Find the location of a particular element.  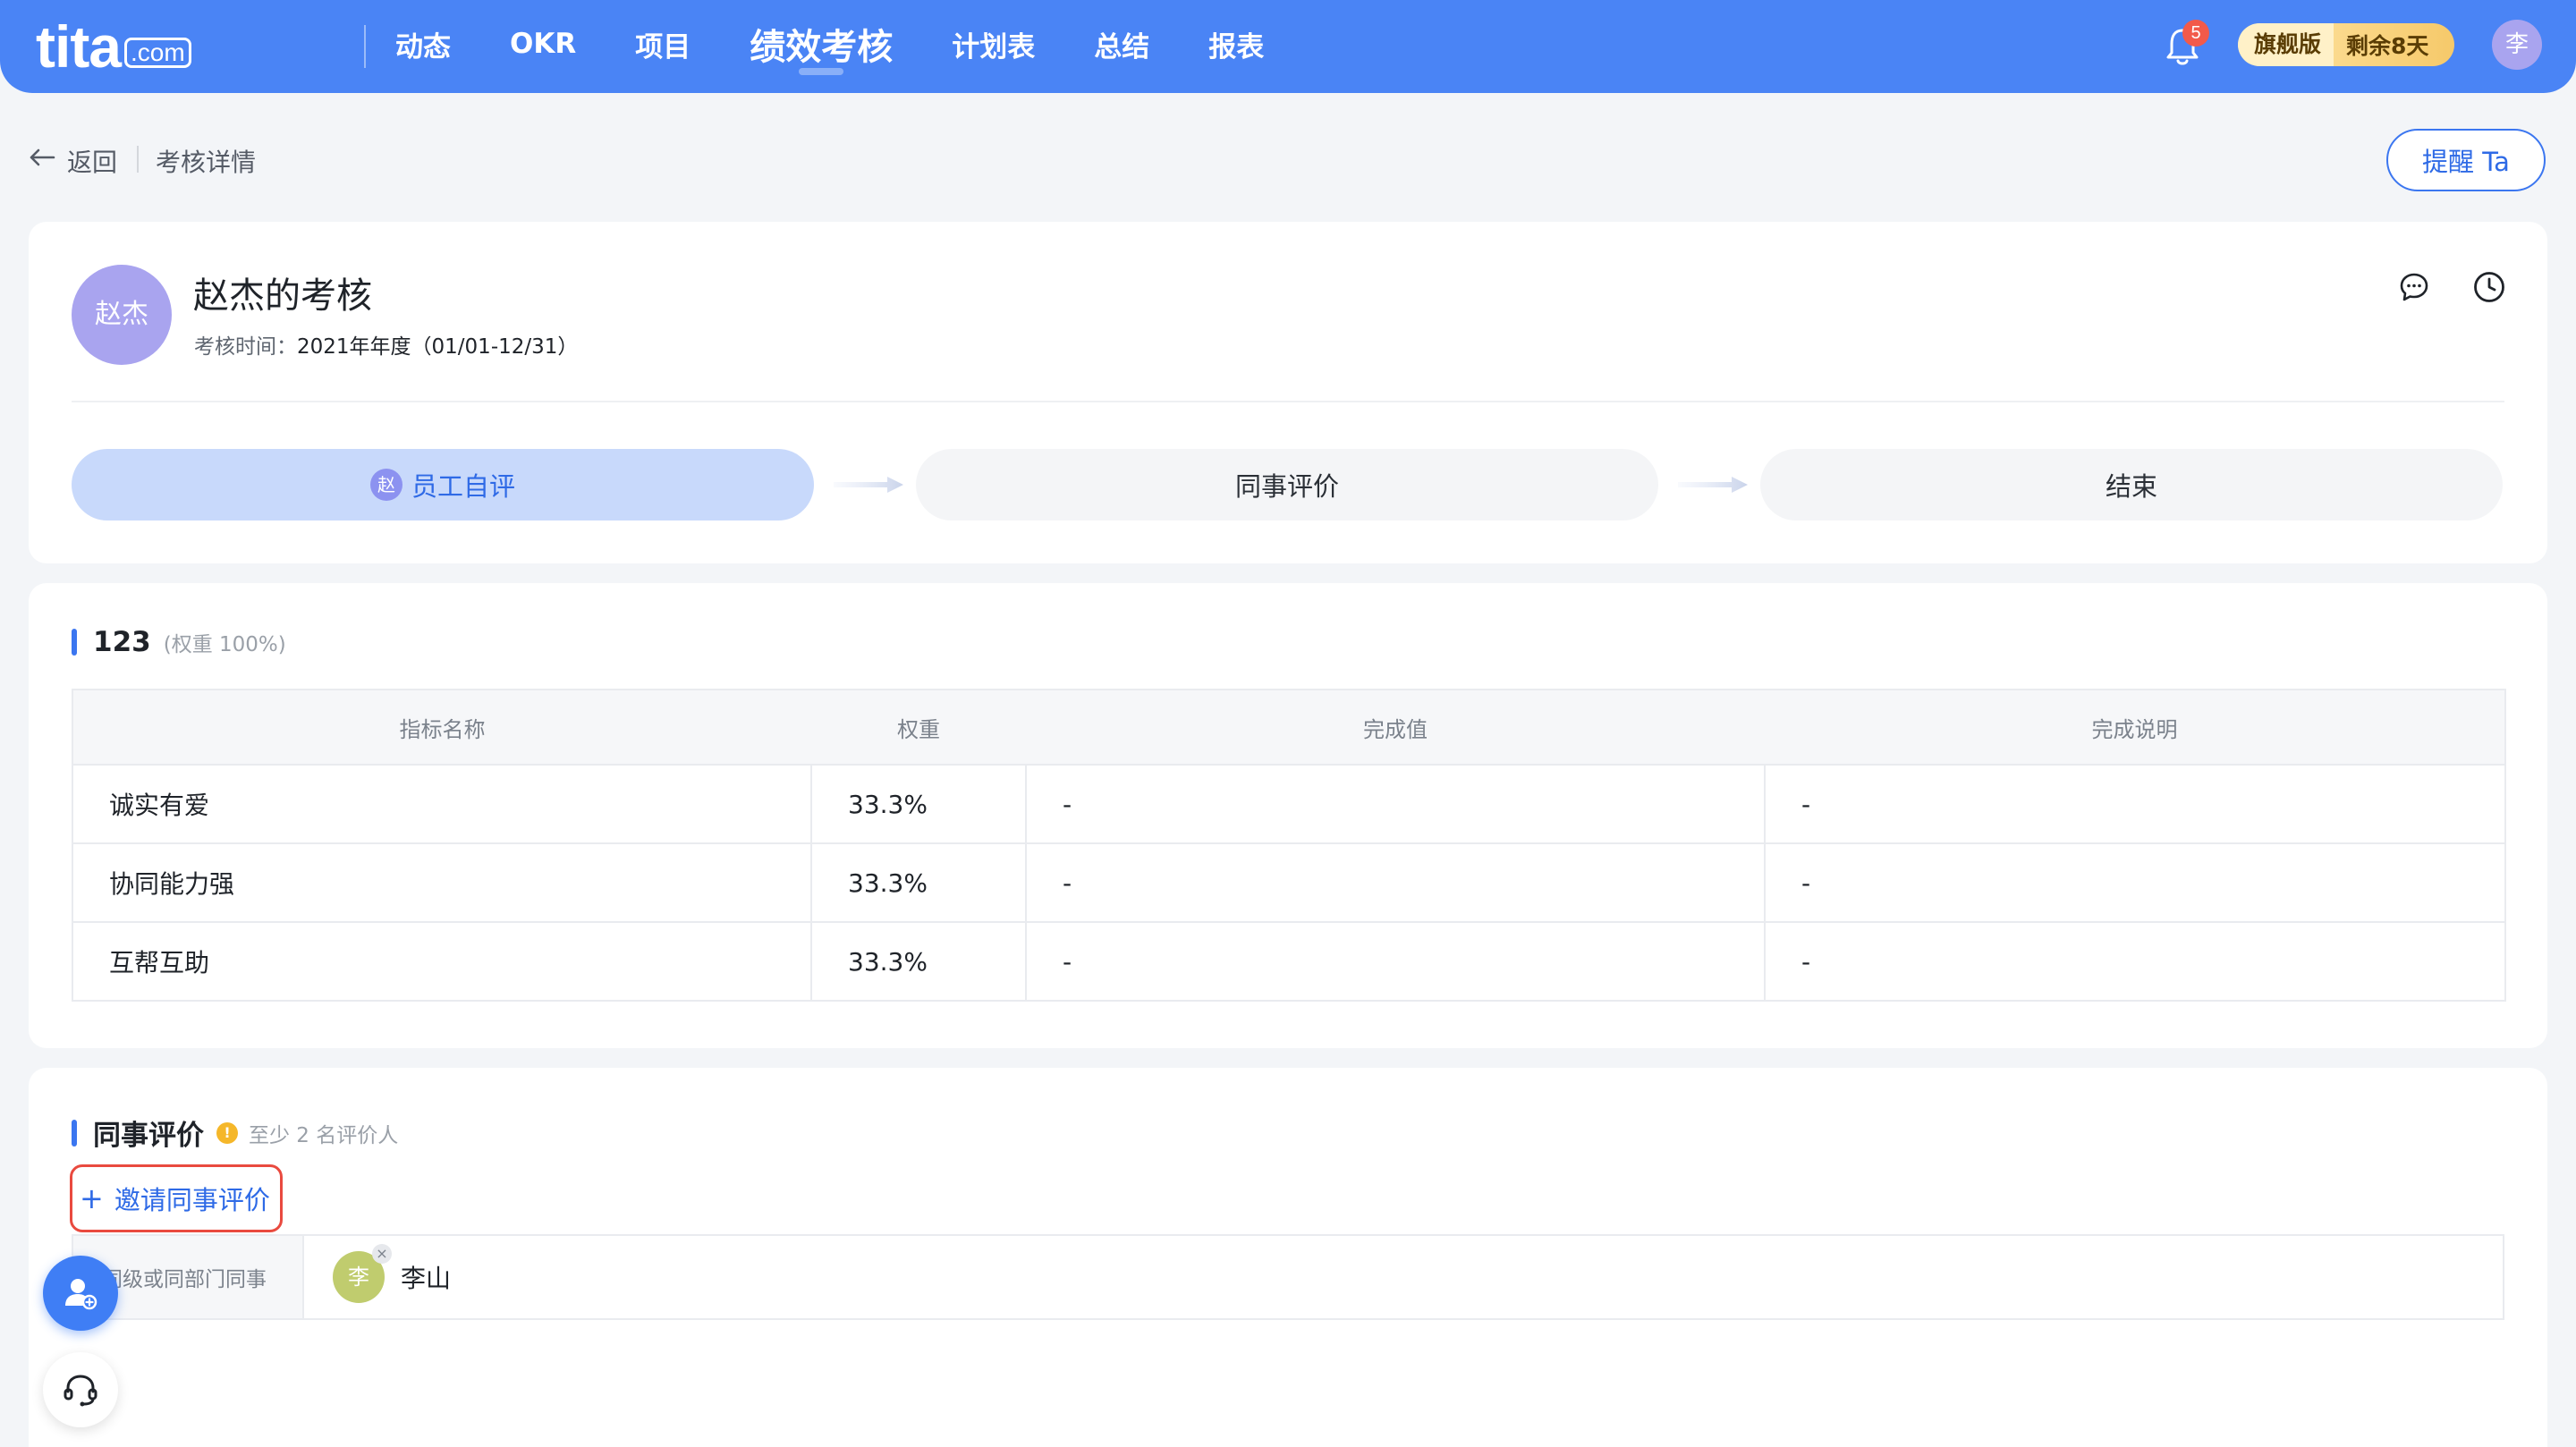

step-end: 结束 is located at coordinates (2131, 484).